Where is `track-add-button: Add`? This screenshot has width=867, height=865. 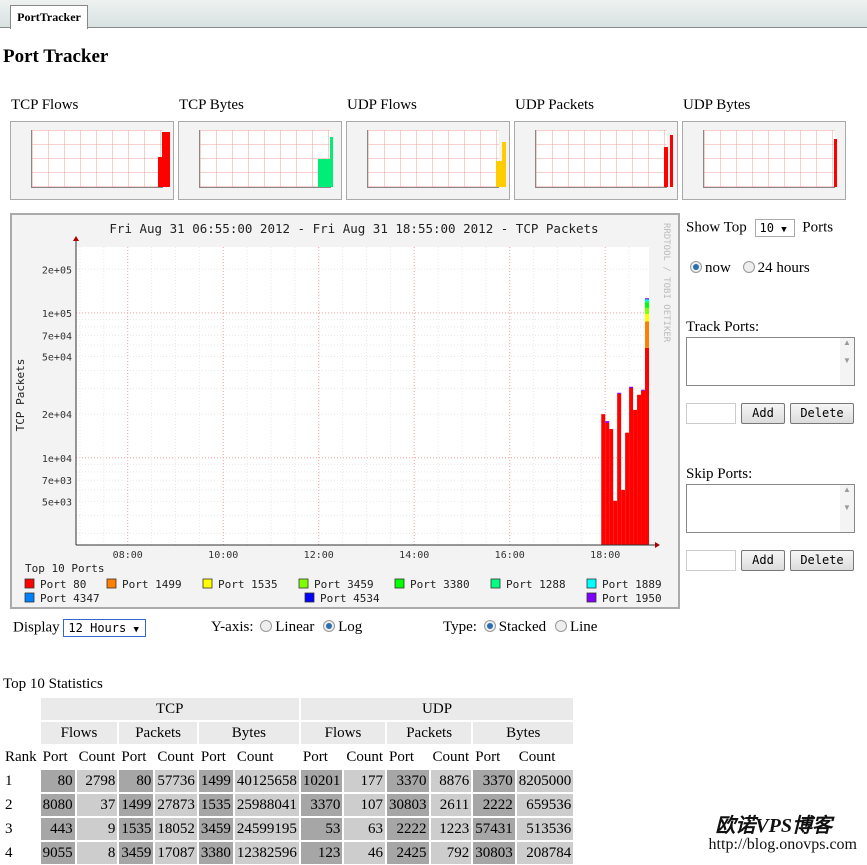 track-add-button: Add is located at coordinates (763, 413).